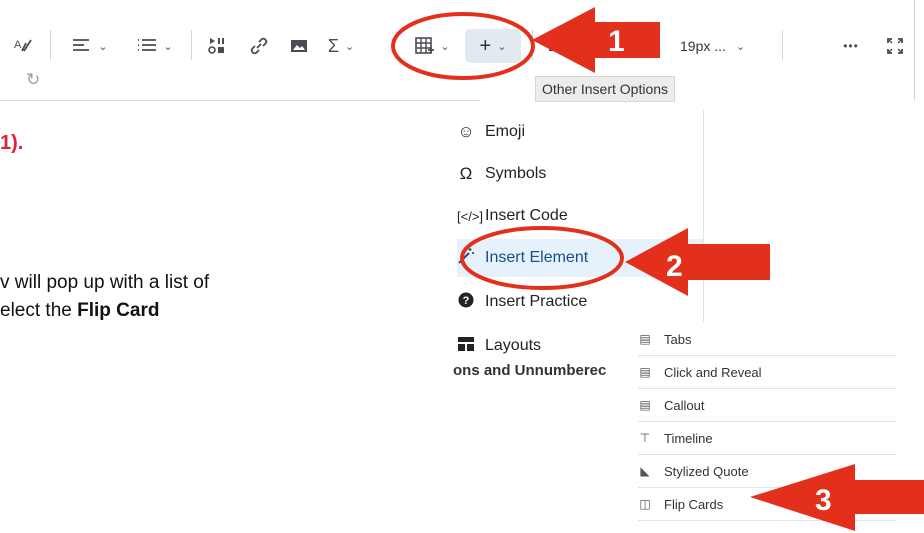  I want to click on flip-card-icon: ◫, so click(645, 504).